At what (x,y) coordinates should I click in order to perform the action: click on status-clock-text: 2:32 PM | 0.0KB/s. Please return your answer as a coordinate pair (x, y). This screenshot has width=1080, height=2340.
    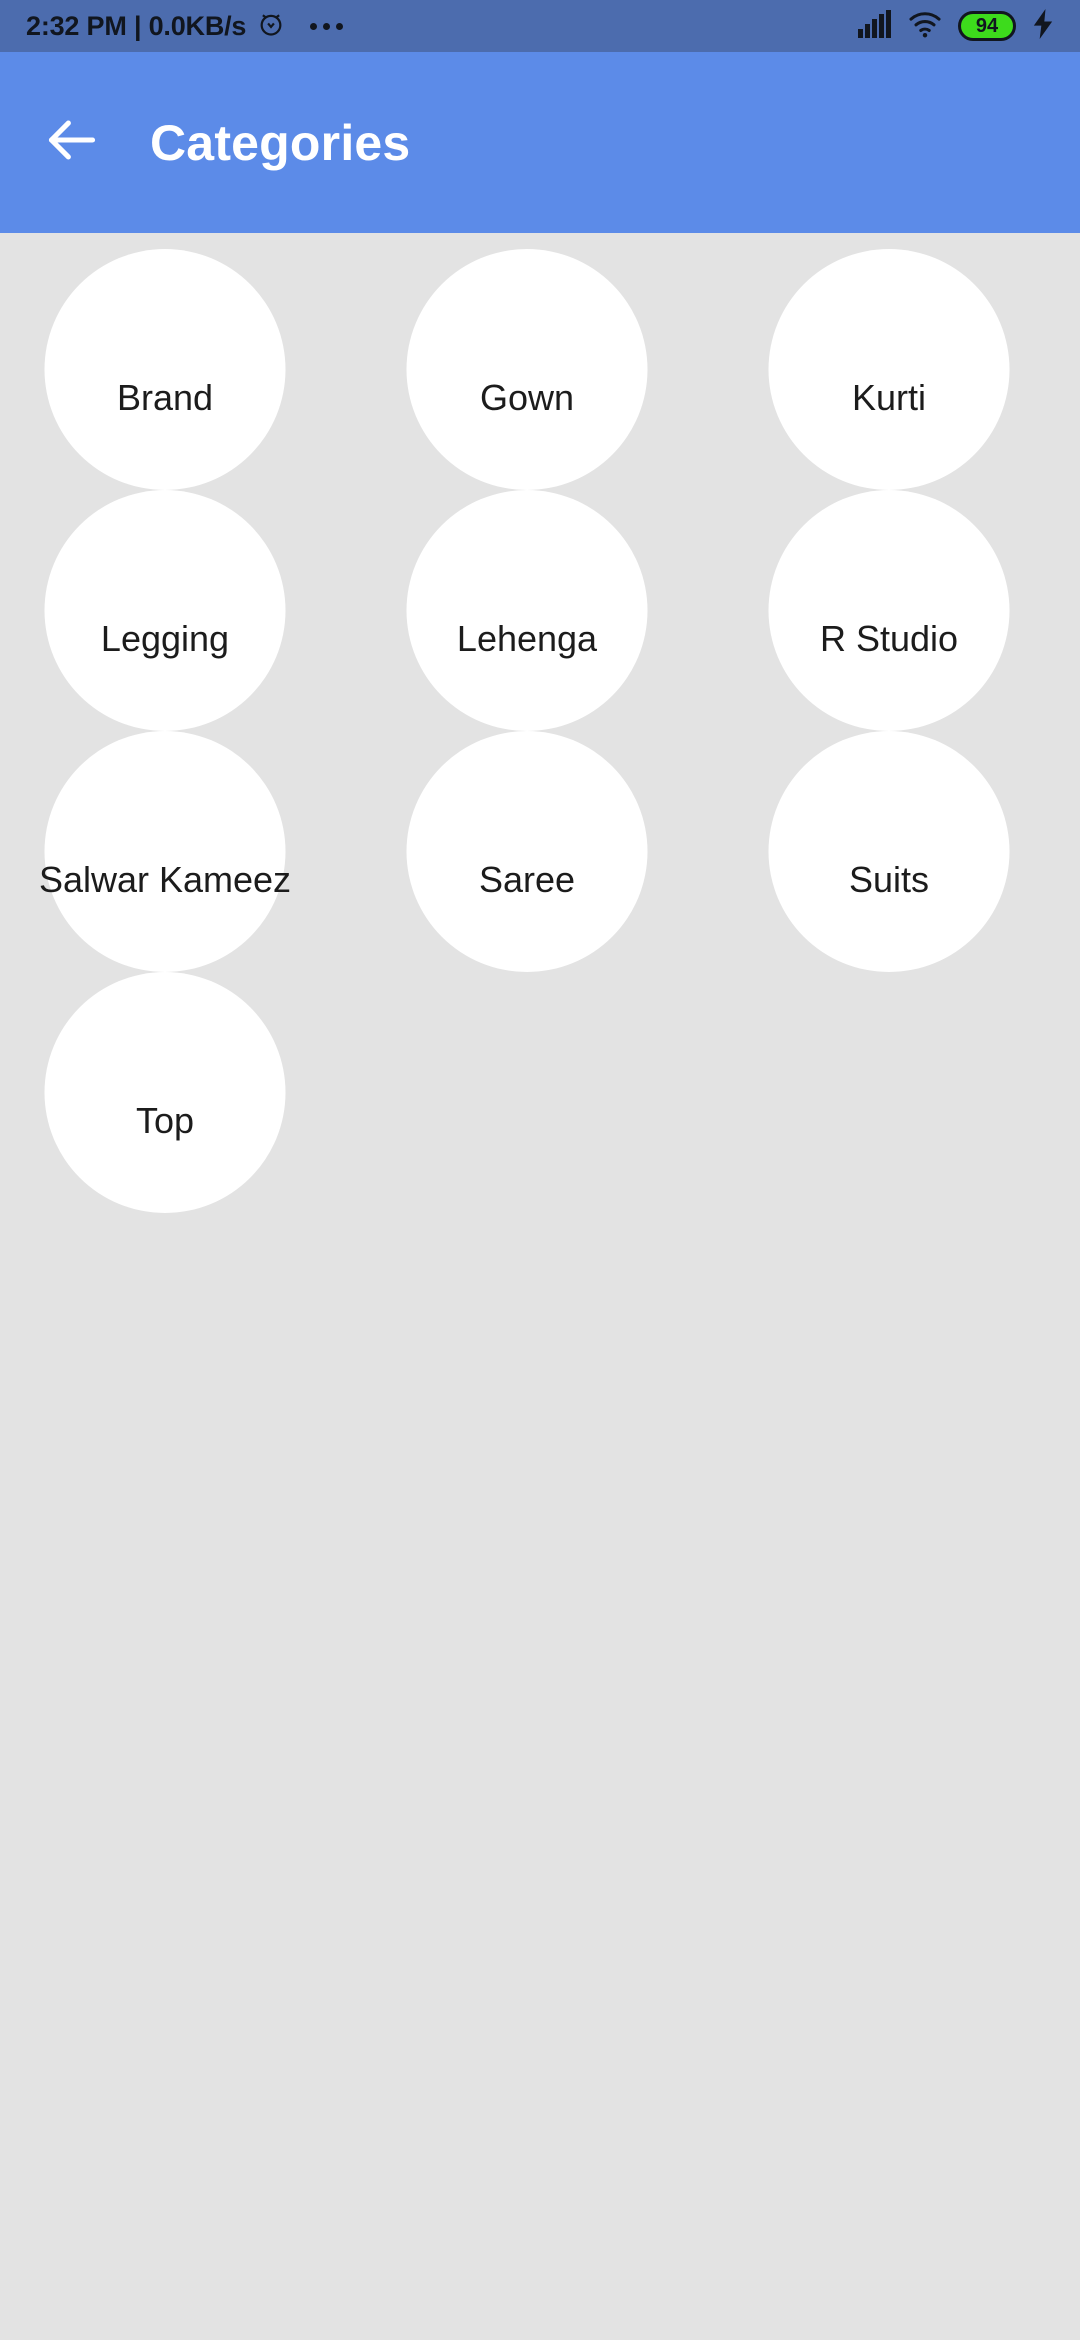
    Looking at the image, I should click on (136, 25).